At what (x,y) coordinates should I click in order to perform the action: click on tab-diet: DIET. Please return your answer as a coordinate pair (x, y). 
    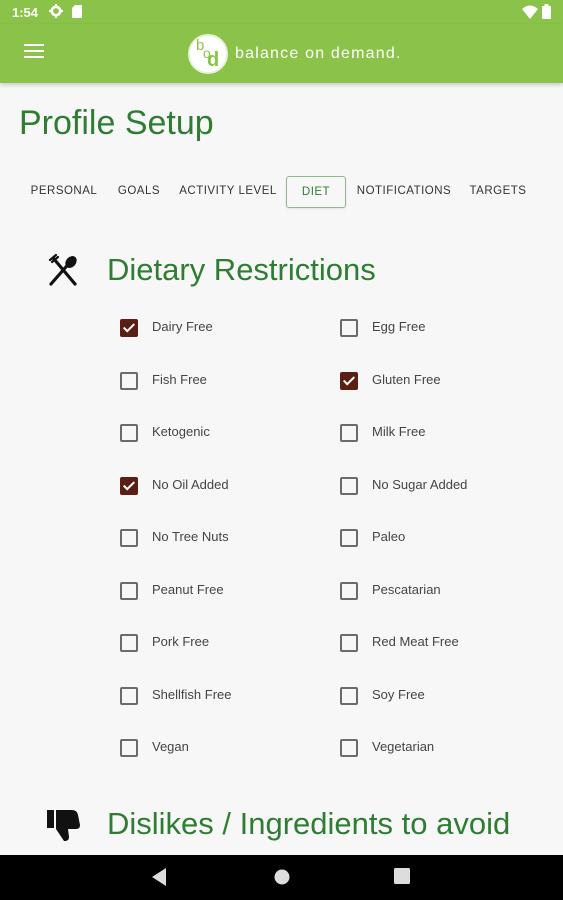
    Looking at the image, I should click on (316, 192).